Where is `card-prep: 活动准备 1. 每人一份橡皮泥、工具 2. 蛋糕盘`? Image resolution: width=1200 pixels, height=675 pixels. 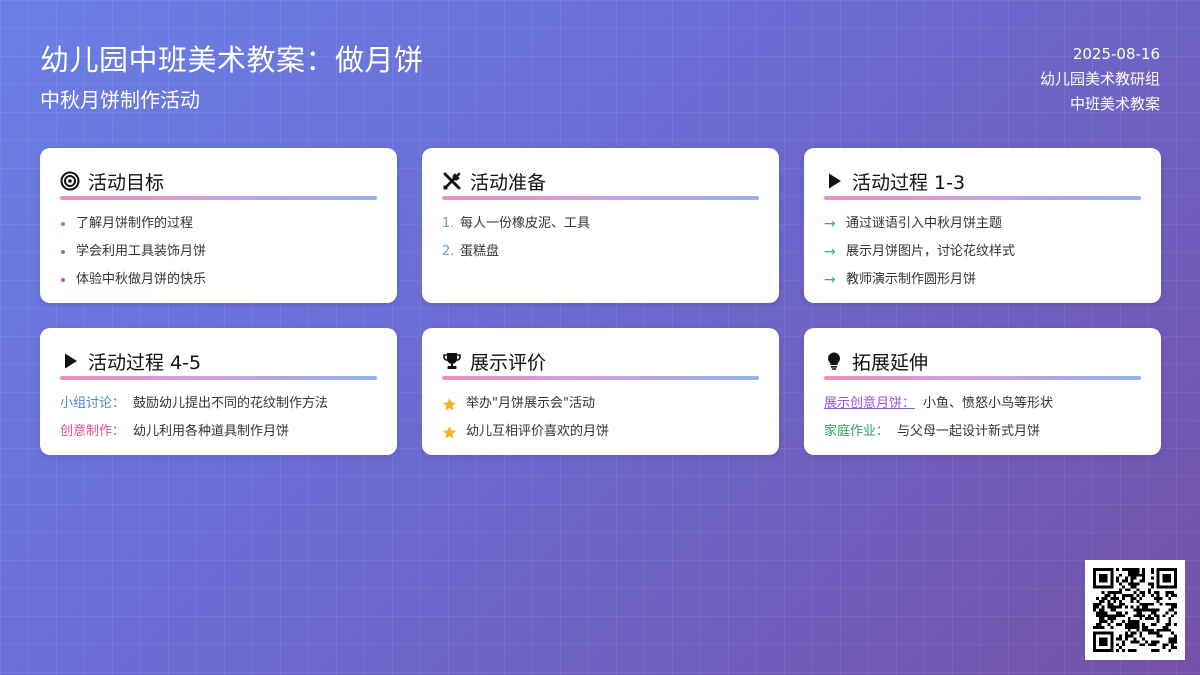 card-prep: 活动准备 1. 每人一份橡皮泥、工具 2. 蛋糕盘 is located at coordinates (600, 225).